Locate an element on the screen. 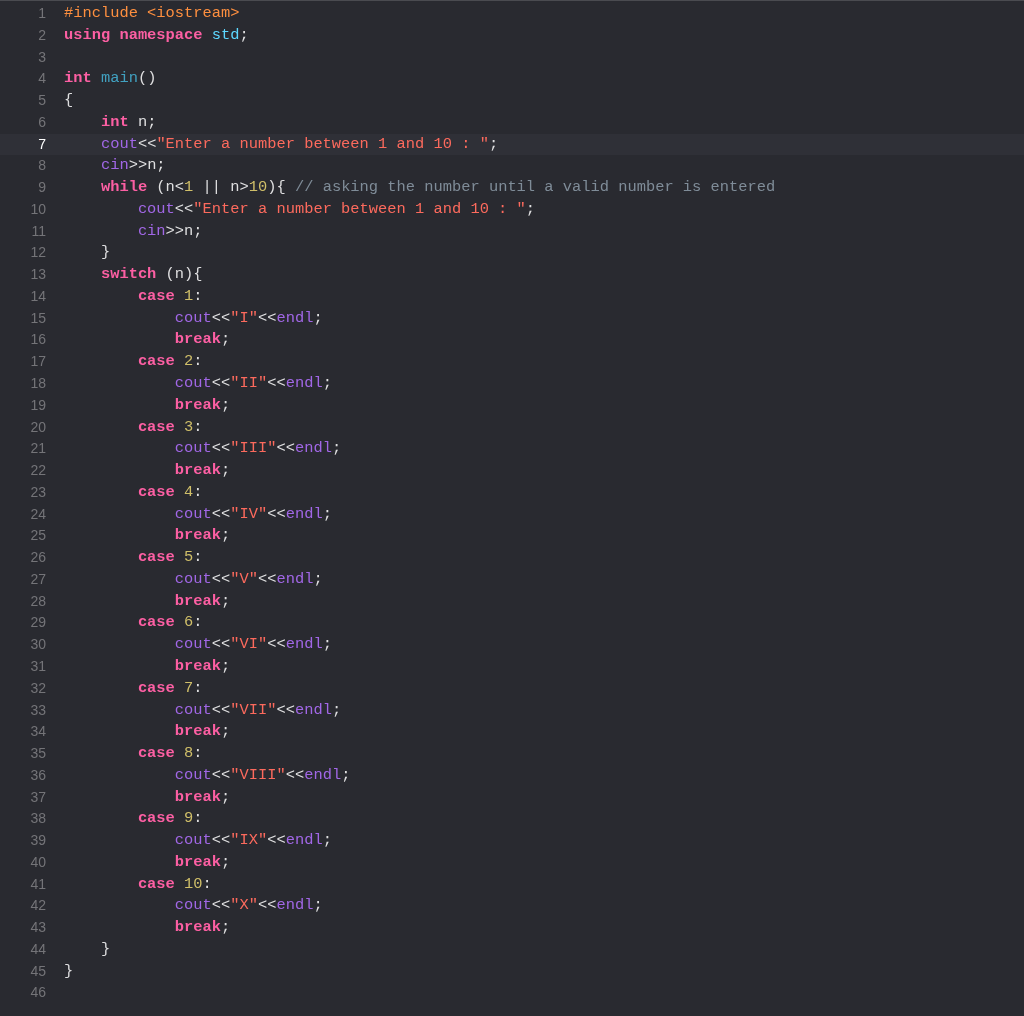 This screenshot has height=1016, width=1024. line-number: 36 is located at coordinates (37, 775).